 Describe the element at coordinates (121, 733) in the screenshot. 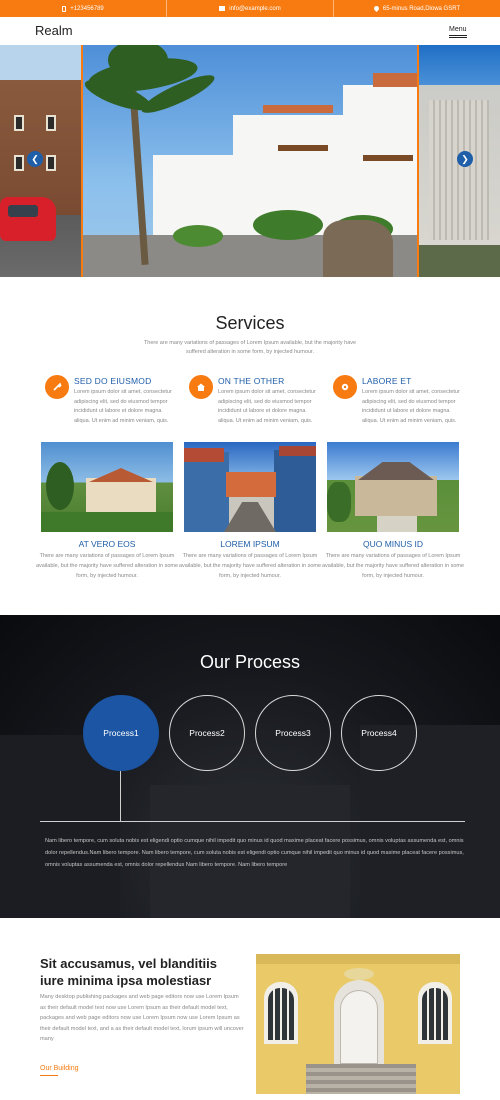

I see `process-step-1: Process1` at that location.